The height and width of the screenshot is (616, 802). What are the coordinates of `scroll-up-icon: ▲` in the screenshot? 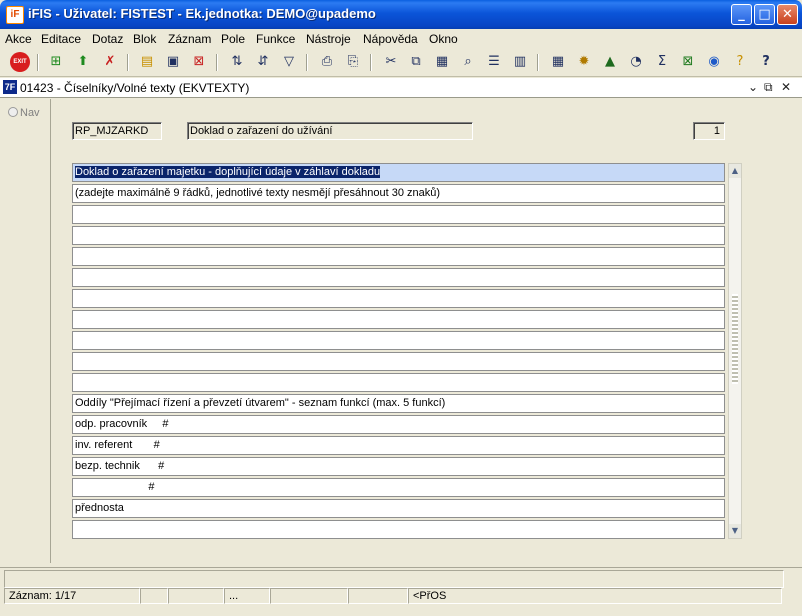 It's located at (735, 171).